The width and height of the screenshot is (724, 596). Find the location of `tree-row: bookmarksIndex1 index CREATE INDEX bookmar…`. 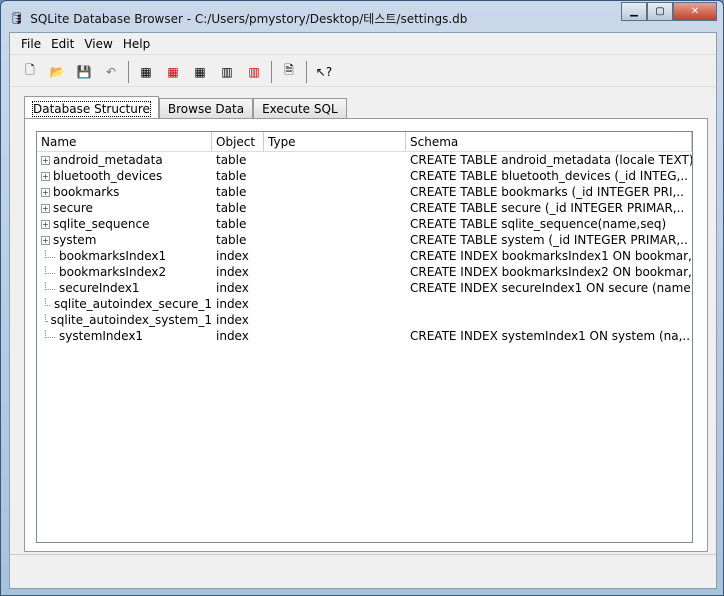

tree-row: bookmarksIndex1 index CREATE INDEX bookmar… is located at coordinates (364, 256).